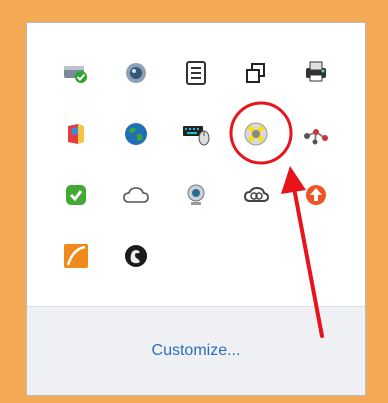 The image size is (388, 403). Describe the element at coordinates (136, 195) in the screenshot. I see `cloud-outline-icon` at that location.